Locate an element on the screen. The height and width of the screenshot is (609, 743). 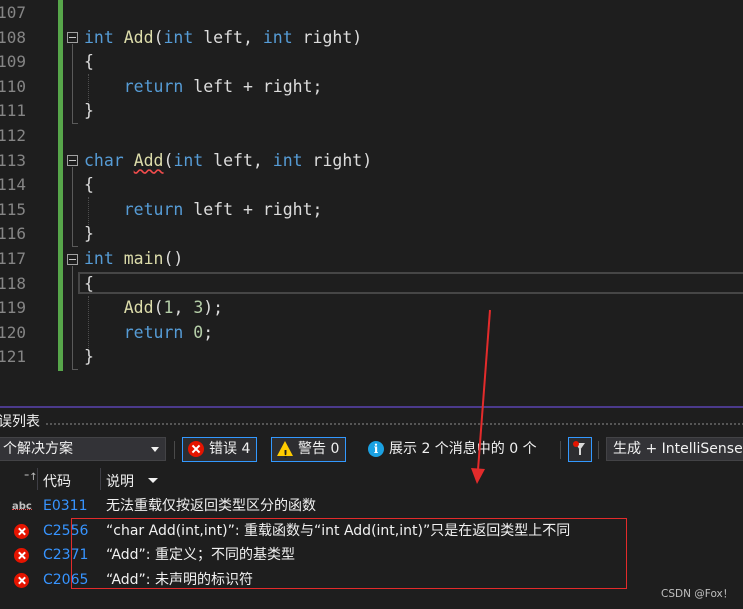
code-token: ); is located at coordinates (213, 308).